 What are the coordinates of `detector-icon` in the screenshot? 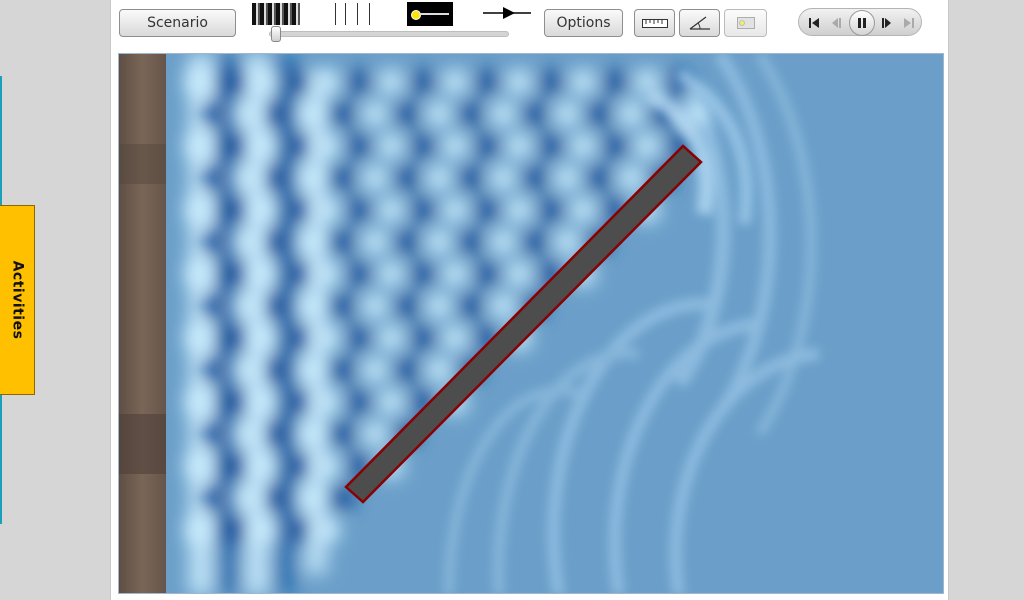 It's located at (745, 23).